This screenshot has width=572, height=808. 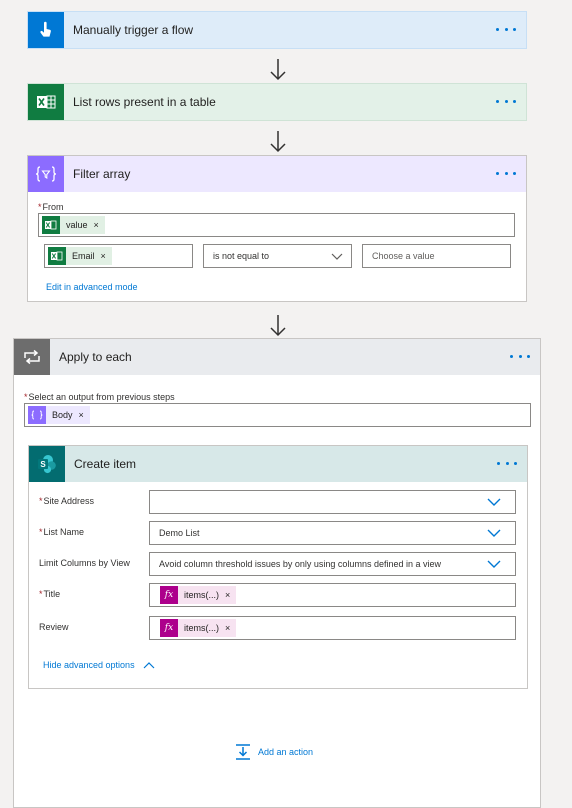 I want to click on filter-array-title: Filter array, so click(x=102, y=174).